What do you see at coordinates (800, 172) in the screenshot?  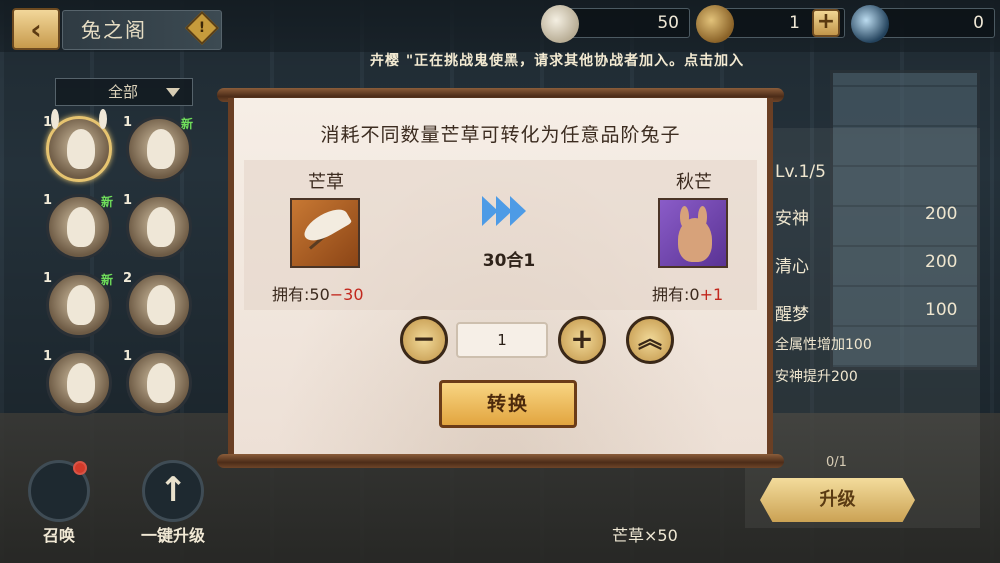 I see `level-text: Lv.1/5` at bounding box center [800, 172].